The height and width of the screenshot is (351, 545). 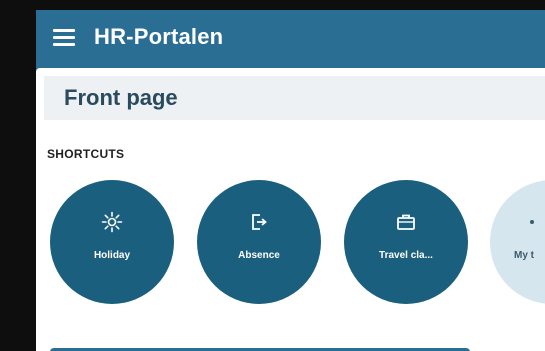 What do you see at coordinates (259, 255) in the screenshot?
I see `shortcut-label: Absence` at bounding box center [259, 255].